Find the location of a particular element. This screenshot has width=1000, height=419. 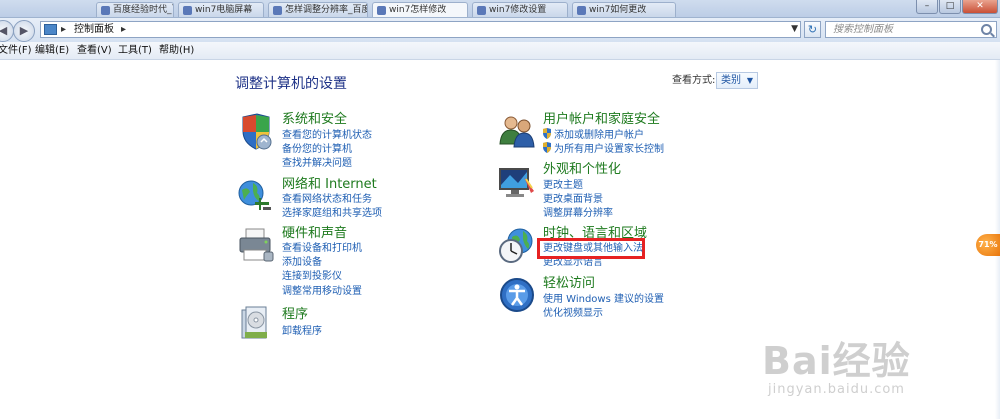

monitor-icon is located at coordinates (517, 182).